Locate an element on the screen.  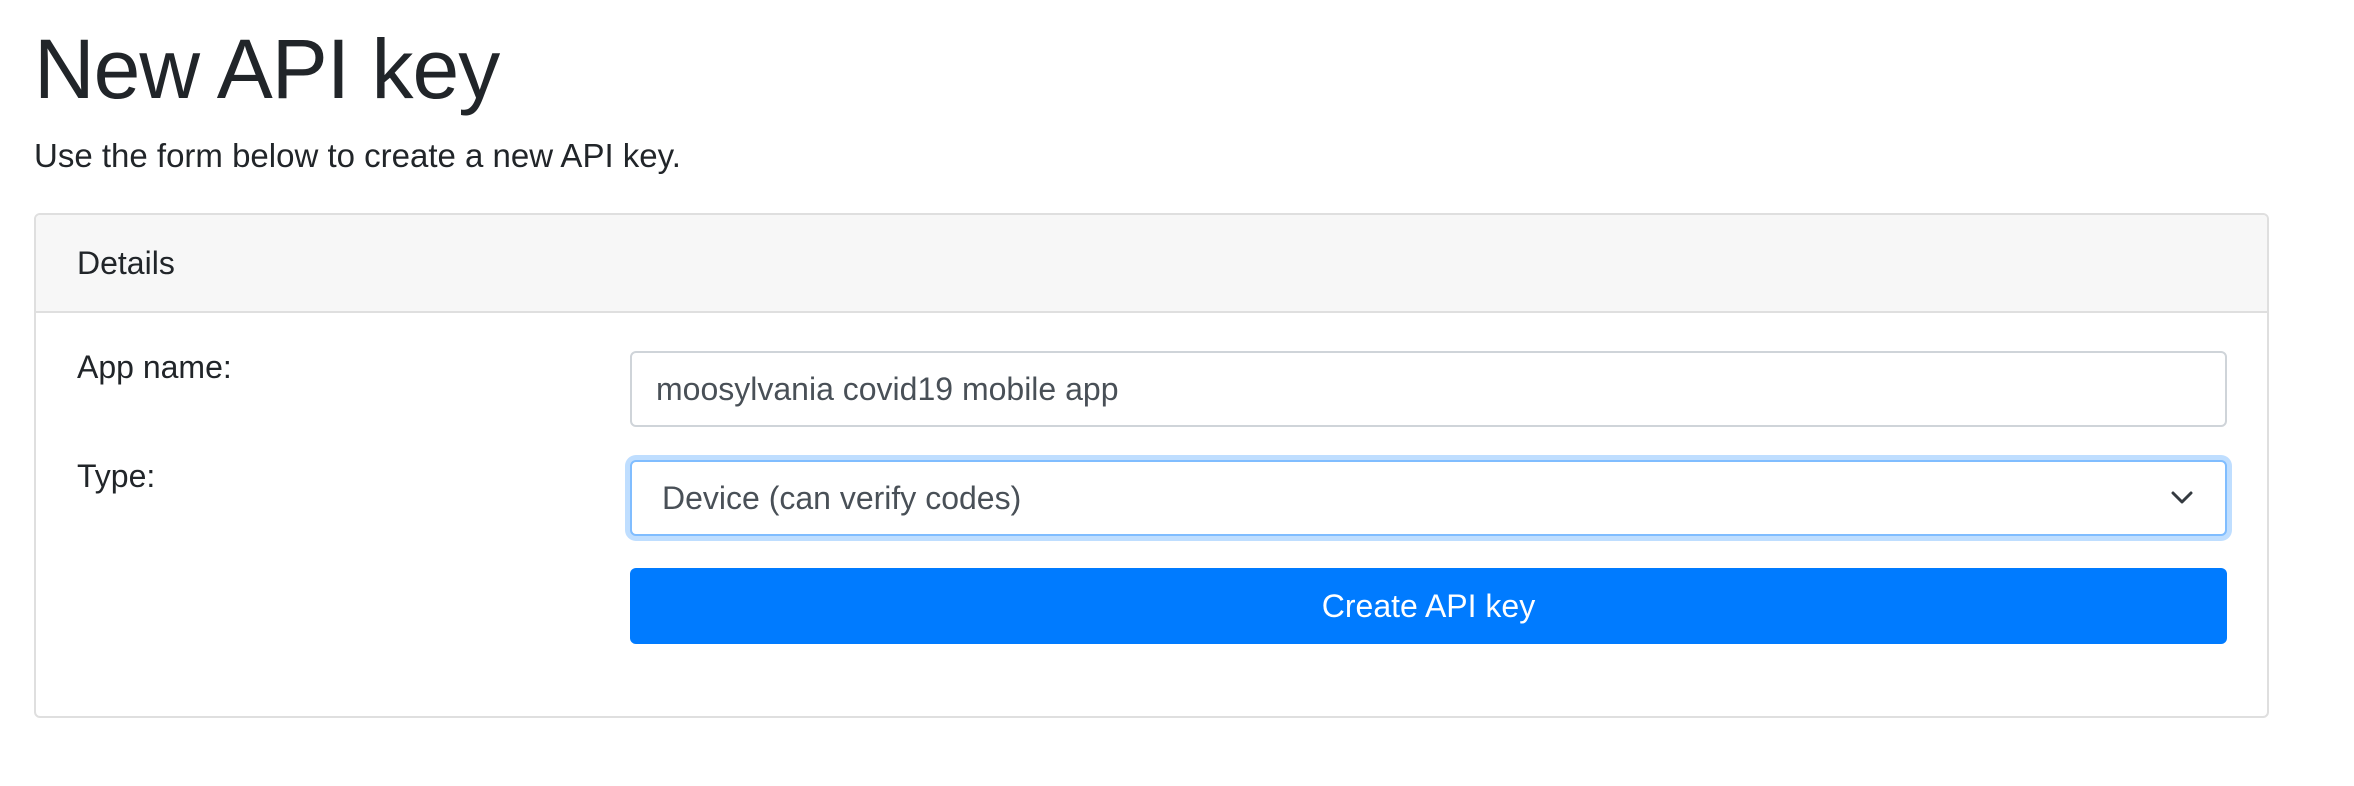
card-header: Details is located at coordinates (1151, 264).